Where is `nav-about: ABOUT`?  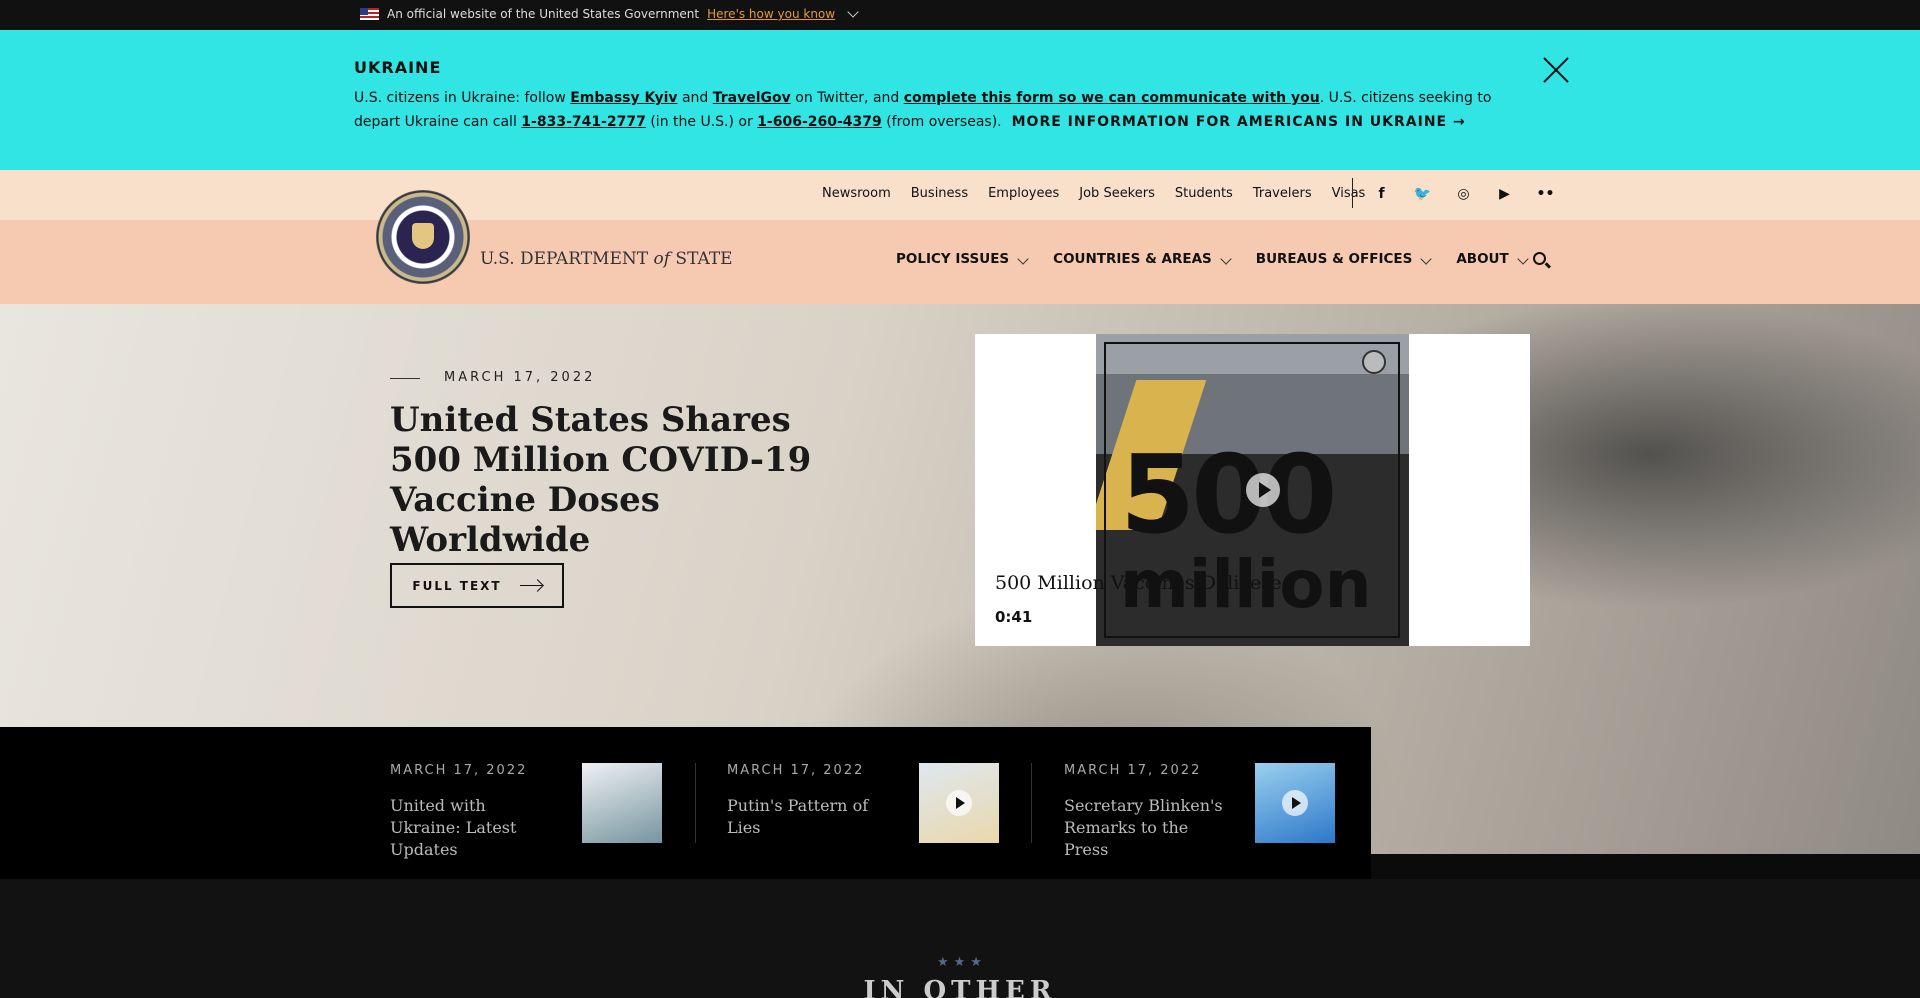
nav-about: ABOUT is located at coordinates (1492, 259).